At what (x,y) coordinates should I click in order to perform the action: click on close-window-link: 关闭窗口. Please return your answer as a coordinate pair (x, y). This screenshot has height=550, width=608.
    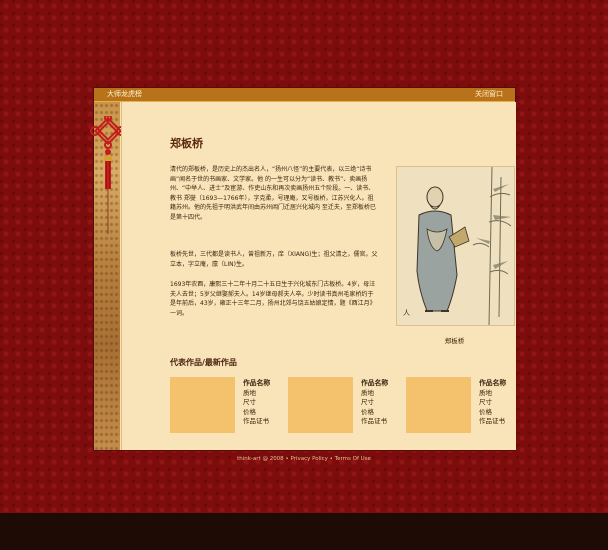
    Looking at the image, I should click on (489, 94).